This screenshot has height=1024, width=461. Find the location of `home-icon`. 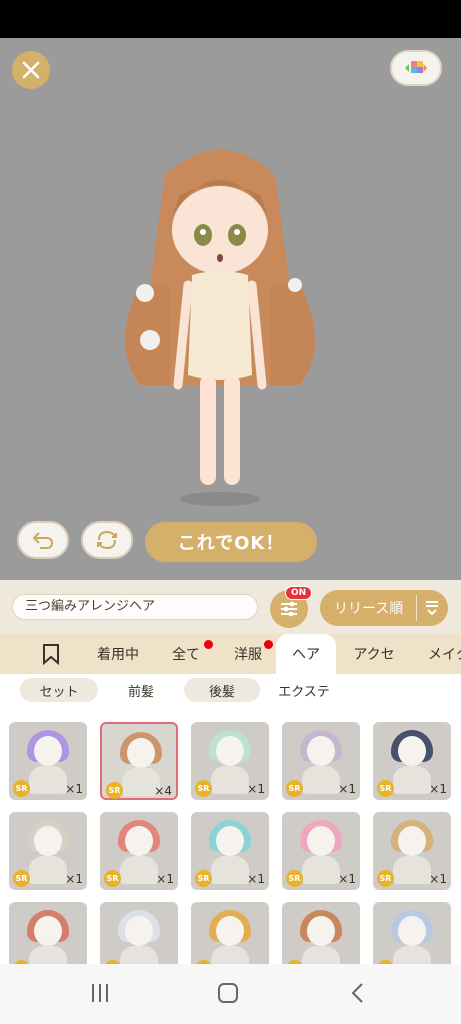

home-icon is located at coordinates (228, 993).